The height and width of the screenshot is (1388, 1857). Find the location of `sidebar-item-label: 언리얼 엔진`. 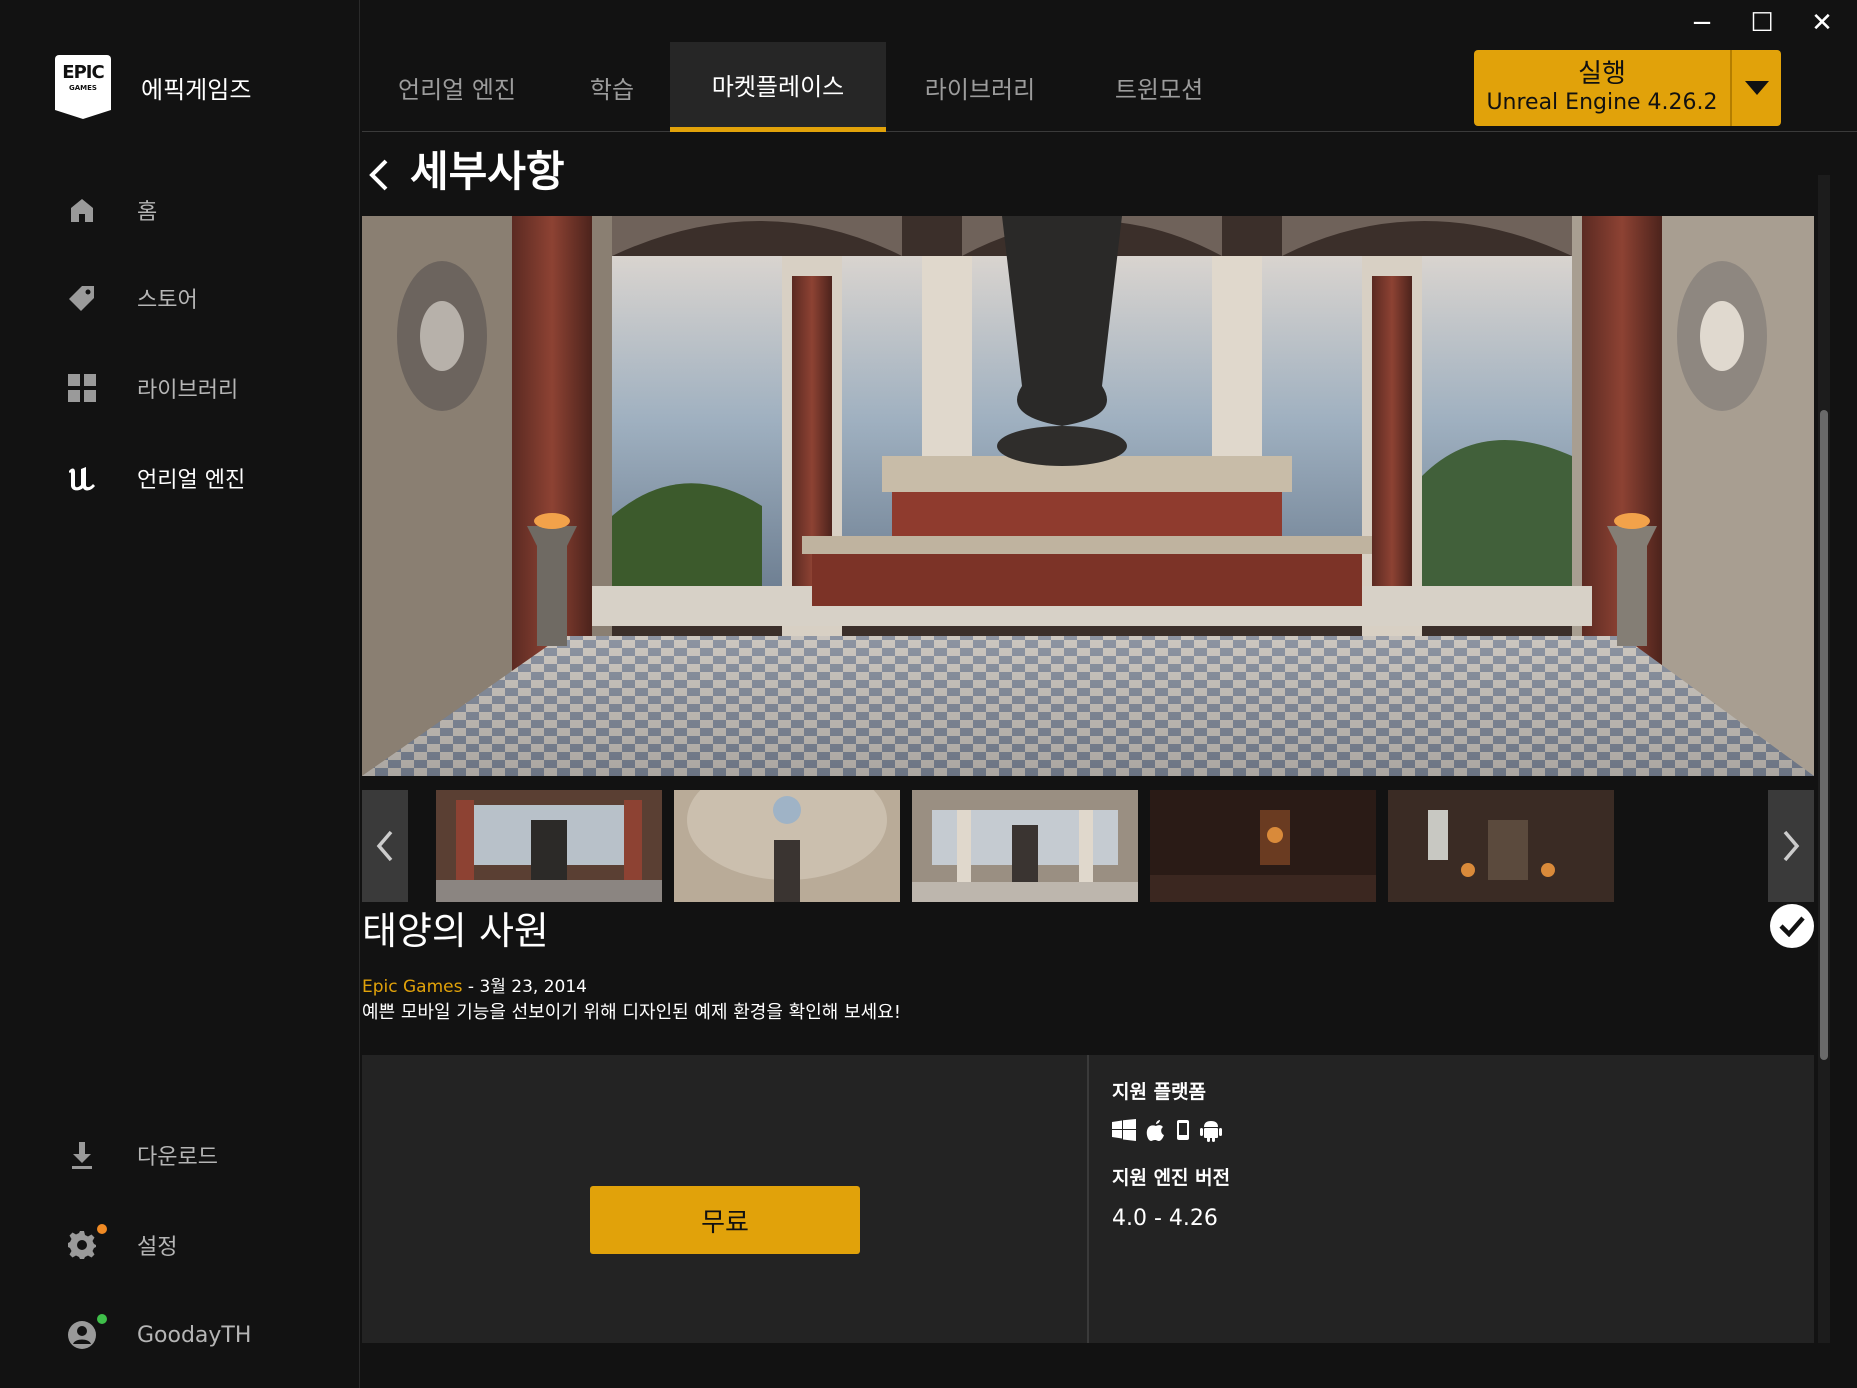

sidebar-item-label: 언리얼 엔진 is located at coordinates (191, 480).